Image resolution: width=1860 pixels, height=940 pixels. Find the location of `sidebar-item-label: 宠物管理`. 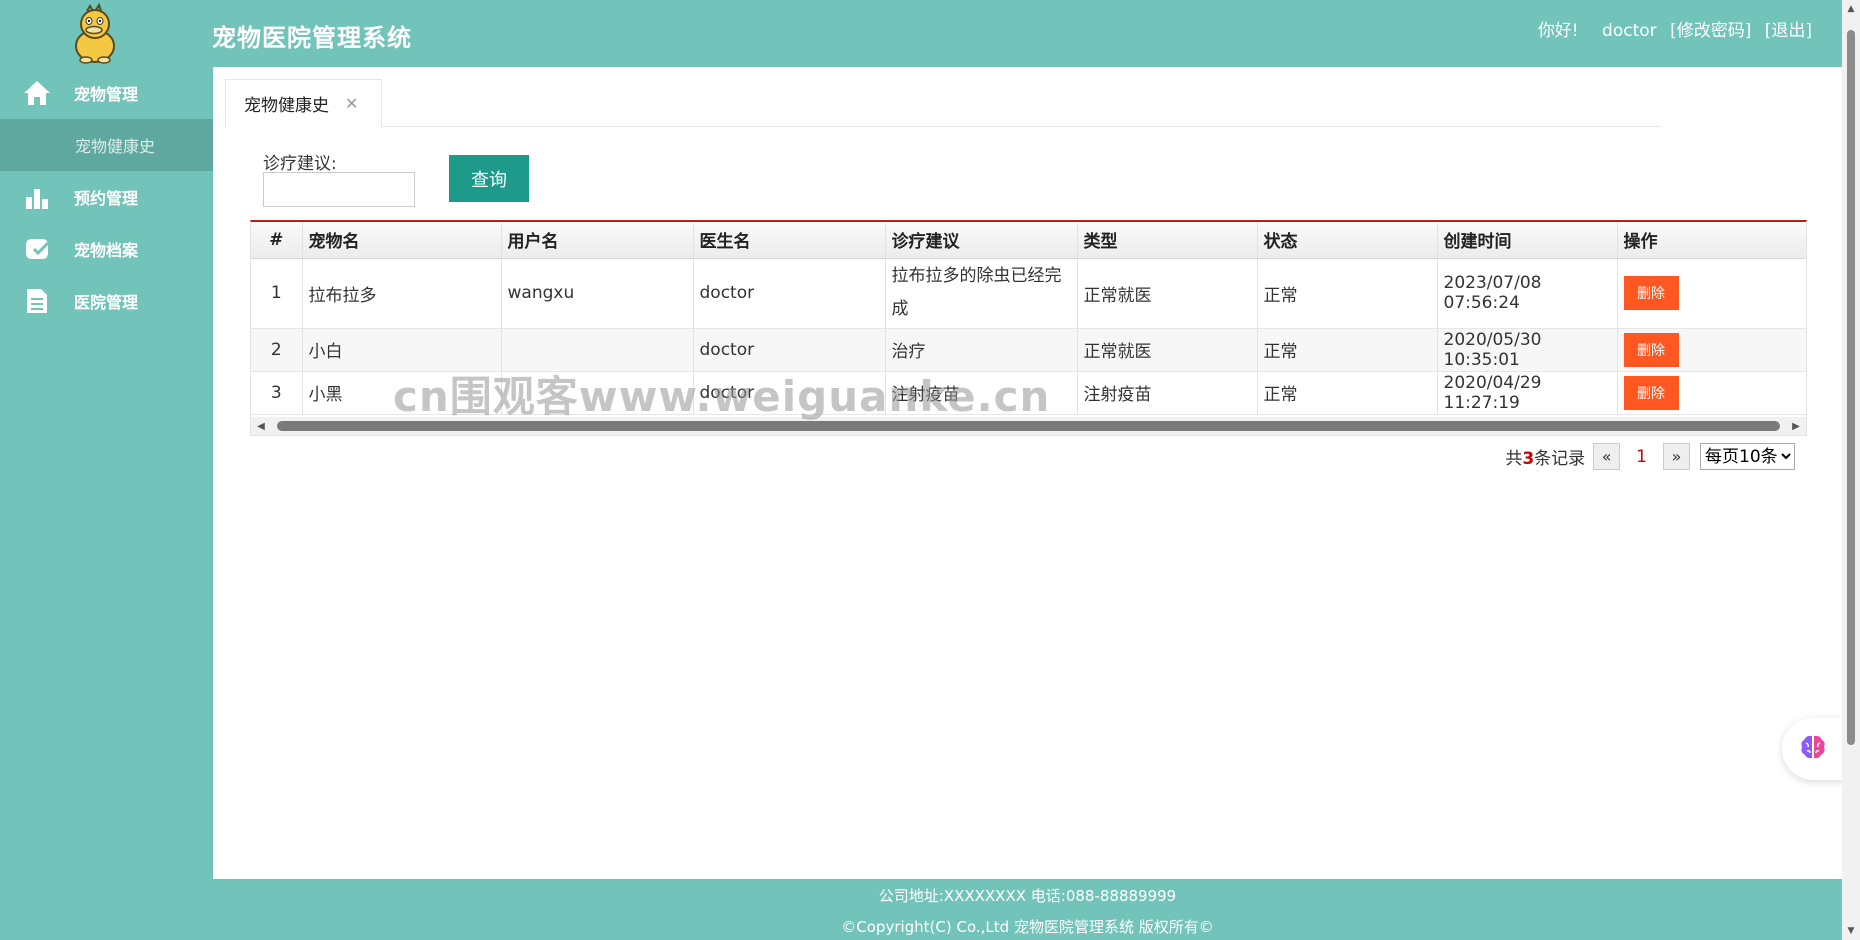

sidebar-item-label: 宠物管理 is located at coordinates (106, 94).